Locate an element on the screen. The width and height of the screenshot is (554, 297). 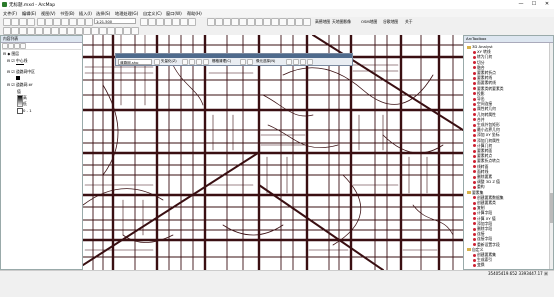
select-elements-icon is located at coordinates (291, 22).